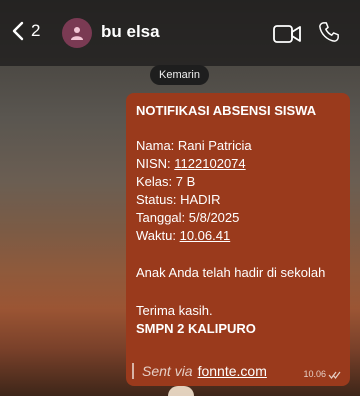 Image resolution: width=360 pixels, height=396 pixels. I want to click on sent-via-footer: Sent via fonnte.com, so click(199, 371).